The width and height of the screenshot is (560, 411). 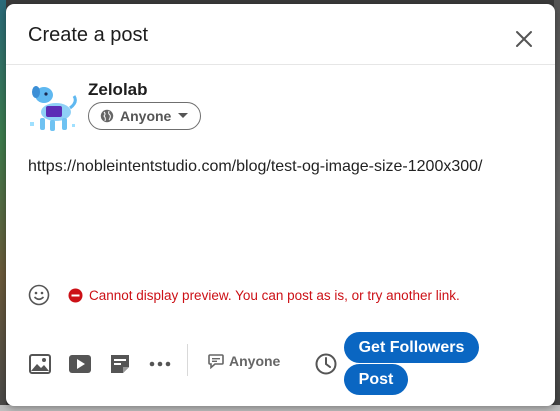 I want to click on comment-visibility-label: Anyone, so click(x=255, y=361).